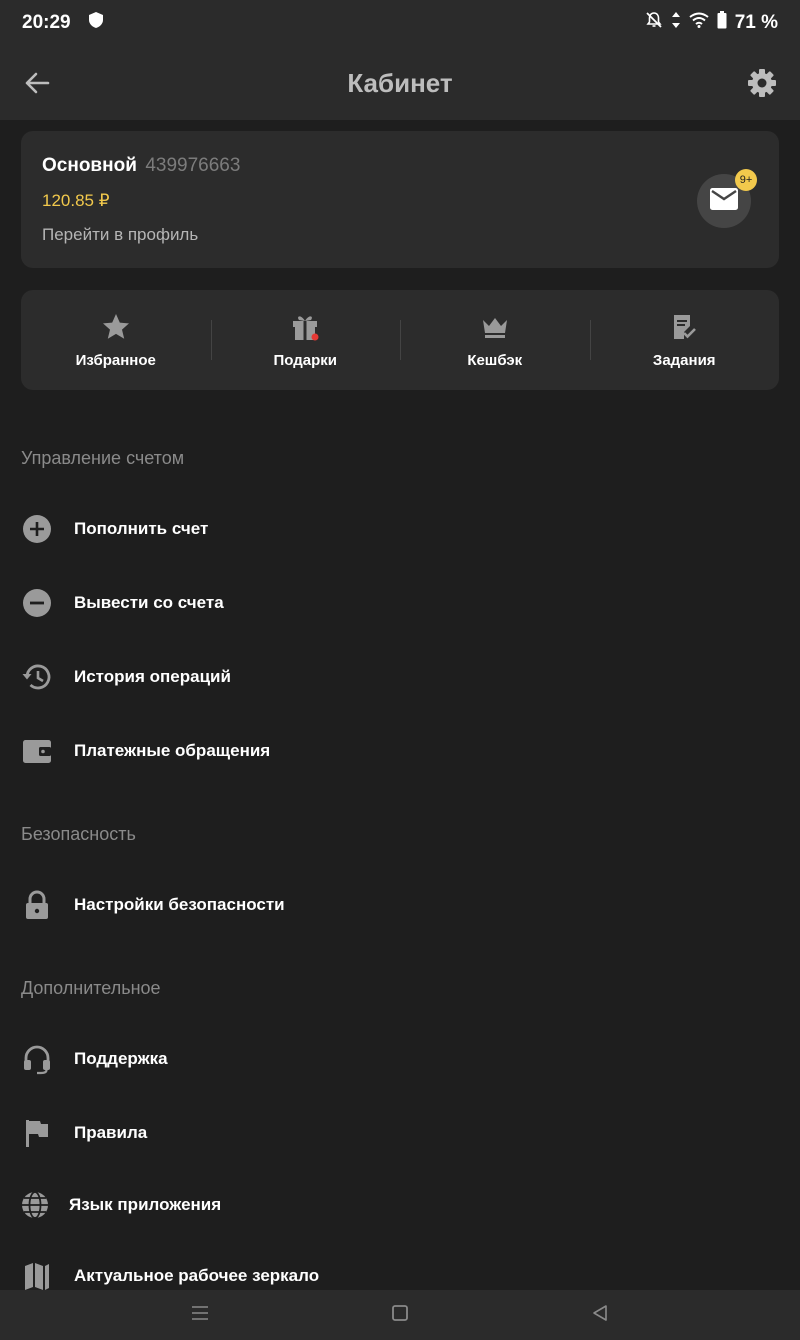 Image resolution: width=800 pixels, height=1340 pixels. I want to click on menu-support-label: Поддержка, so click(121, 1058).